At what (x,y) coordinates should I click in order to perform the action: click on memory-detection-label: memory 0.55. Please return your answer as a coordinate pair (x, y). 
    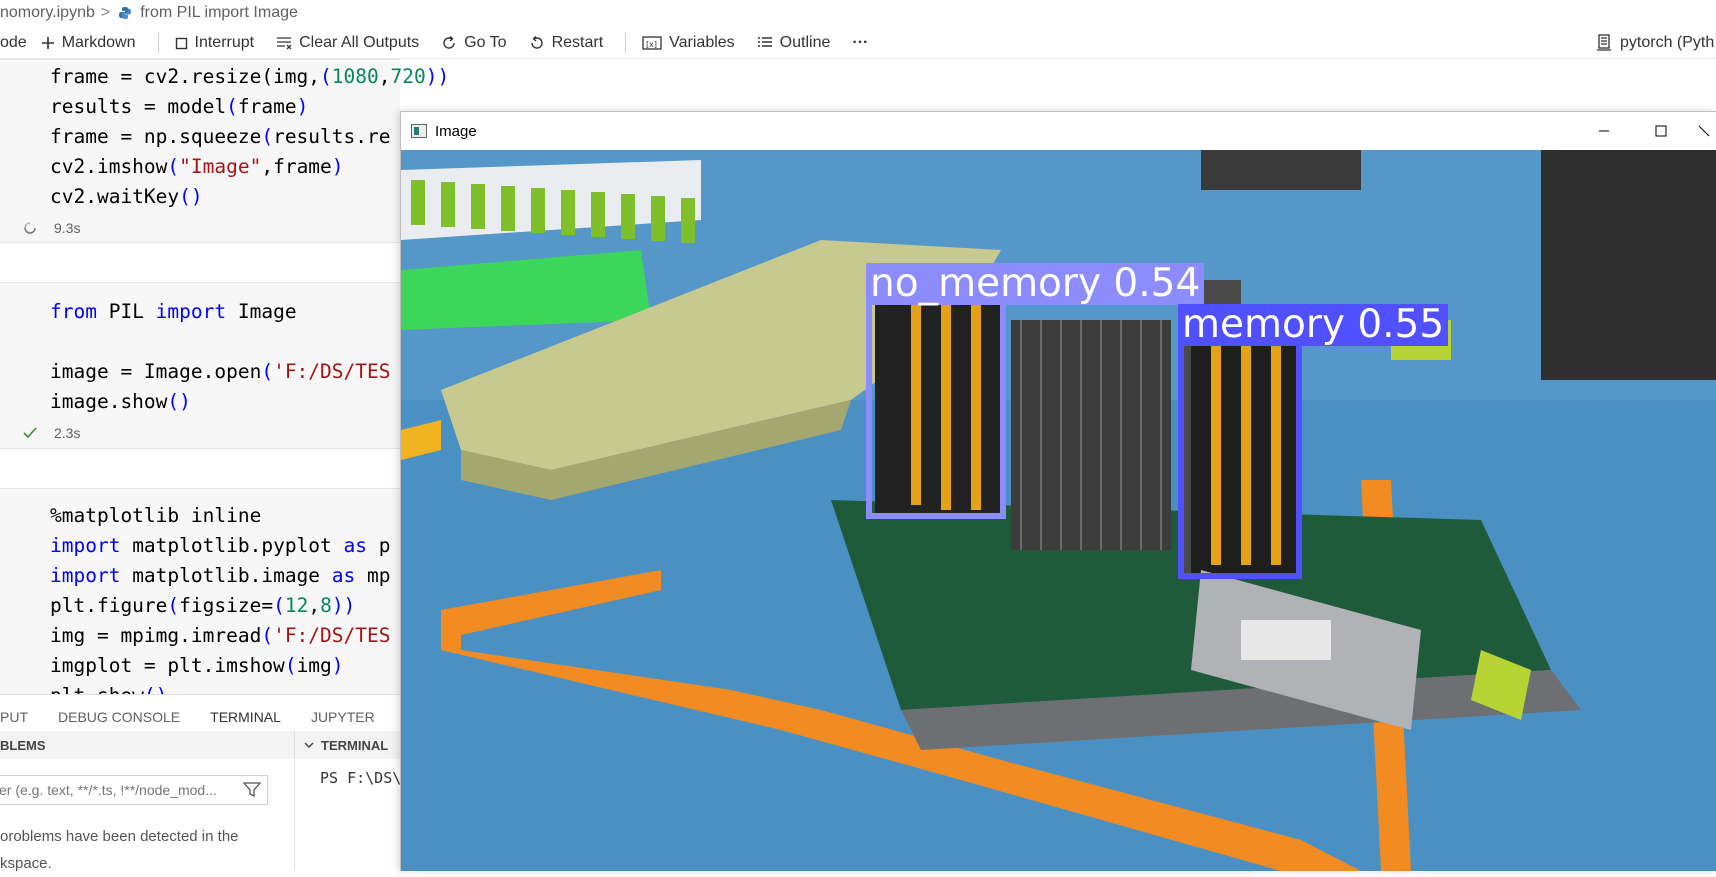
    Looking at the image, I should click on (1313, 325).